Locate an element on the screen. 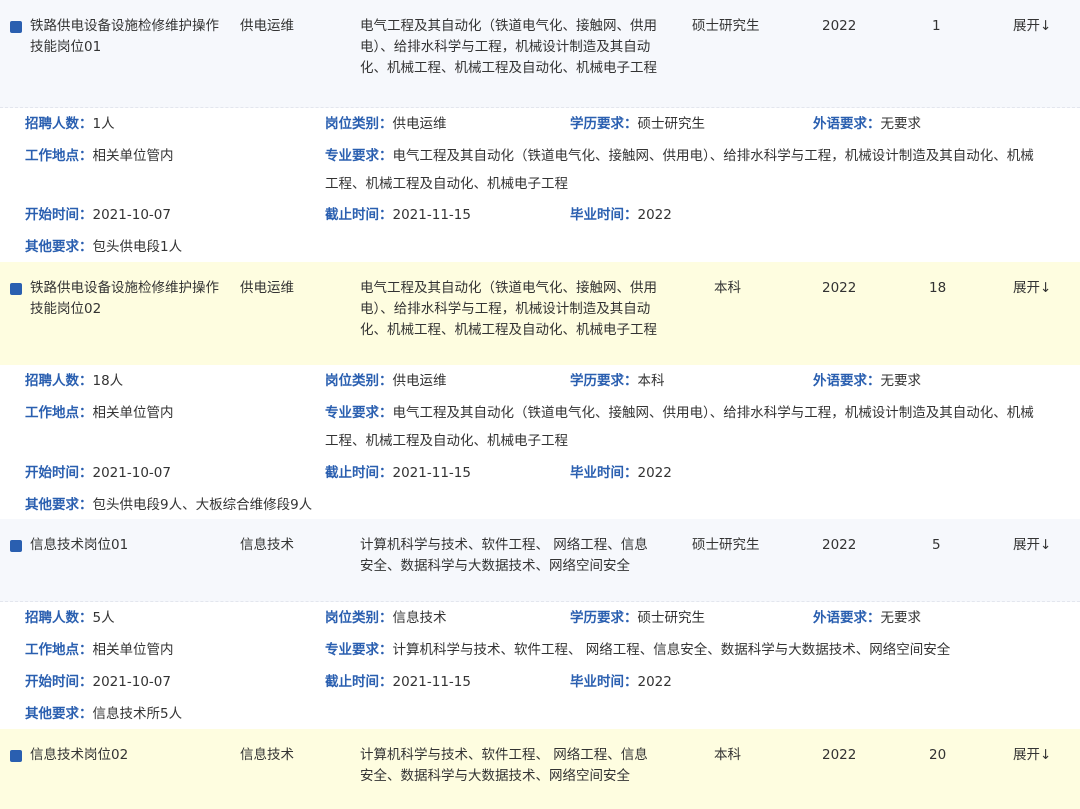  detail-value: 1人 is located at coordinates (103, 124).